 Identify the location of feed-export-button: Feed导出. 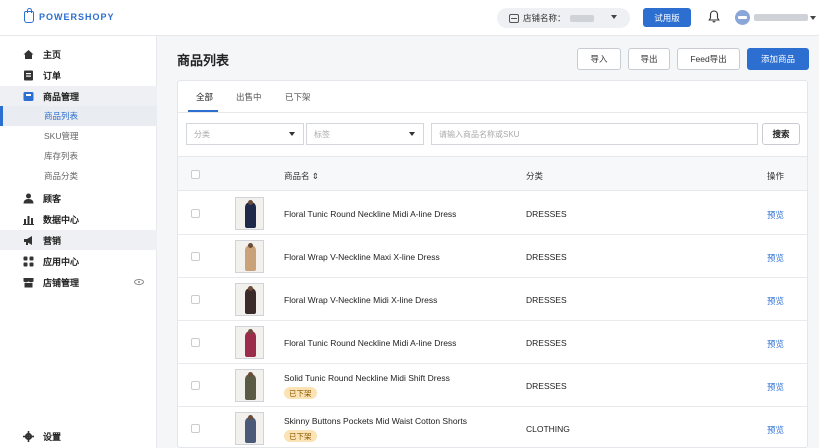
(708, 59).